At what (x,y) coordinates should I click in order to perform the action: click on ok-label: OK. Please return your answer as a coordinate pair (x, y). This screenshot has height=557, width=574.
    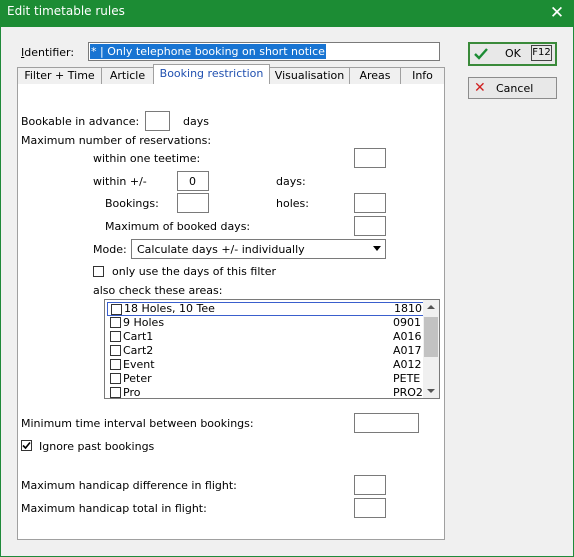
    Looking at the image, I should click on (513, 53).